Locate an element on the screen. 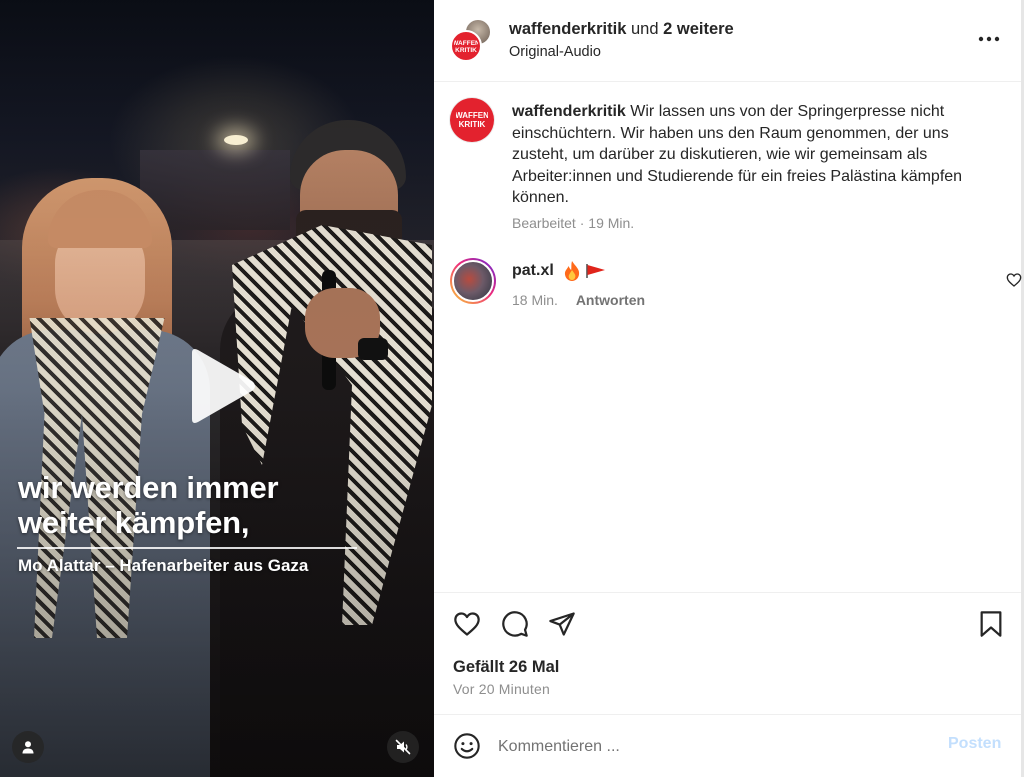 The image size is (1024, 777). comment-body is located at coordinates (585, 271).